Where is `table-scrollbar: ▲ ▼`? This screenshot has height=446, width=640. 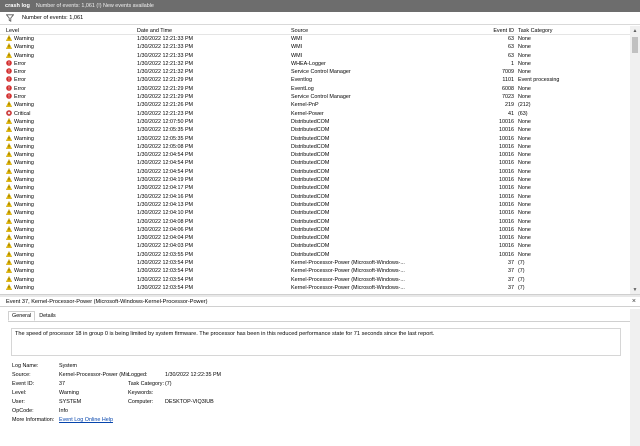 table-scrollbar: ▲ ▼ is located at coordinates (635, 160).